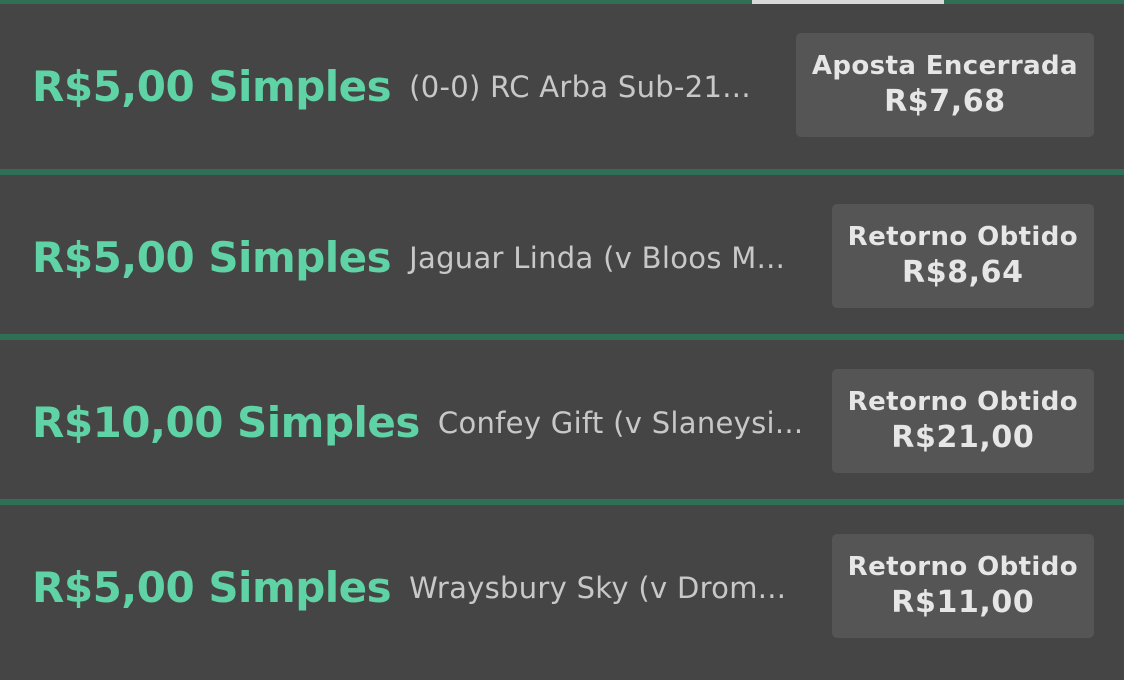 The image size is (1124, 680). Describe the element at coordinates (963, 437) in the screenshot. I see `bet-result-amount: R$21,00` at that location.